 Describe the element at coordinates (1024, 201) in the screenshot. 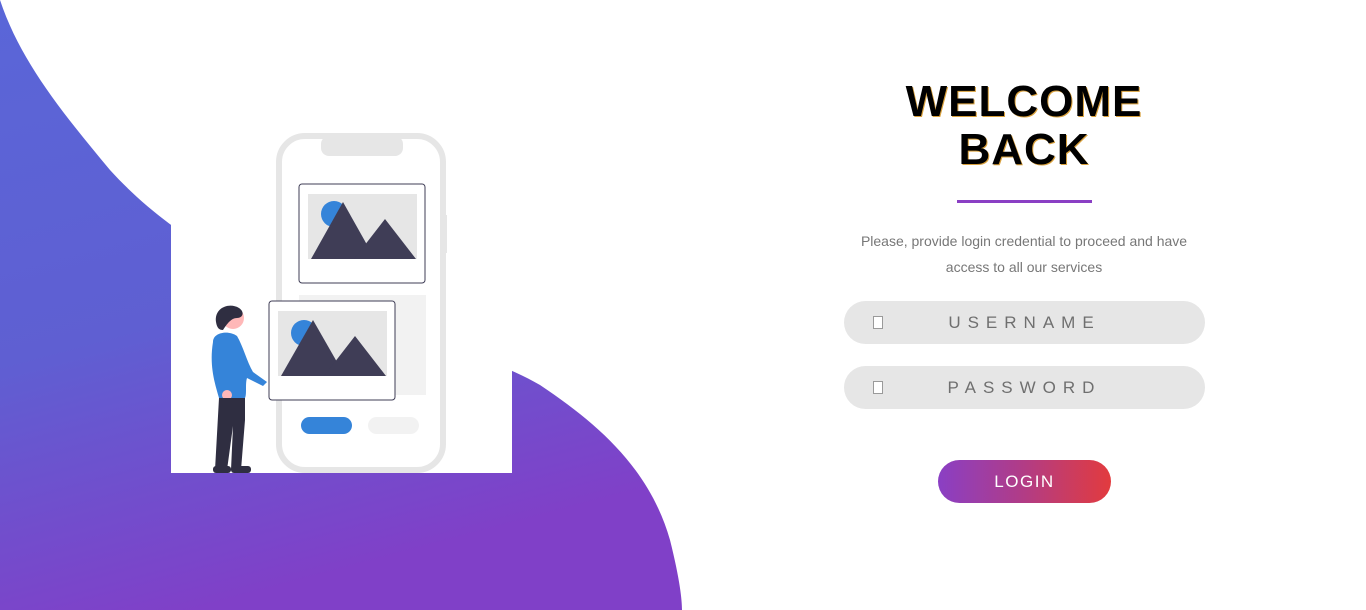

I see `title-divider` at that location.